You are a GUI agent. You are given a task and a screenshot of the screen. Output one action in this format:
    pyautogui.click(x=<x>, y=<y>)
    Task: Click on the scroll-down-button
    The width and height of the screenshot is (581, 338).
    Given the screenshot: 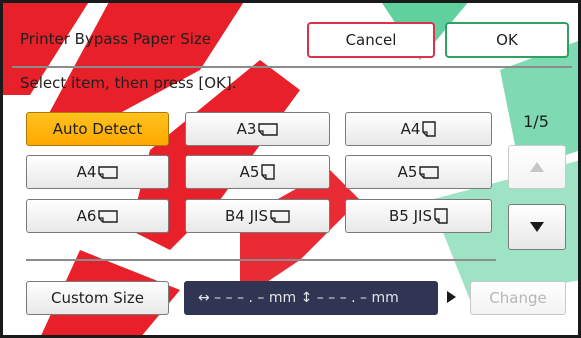 What is the action you would take?
    pyautogui.click(x=537, y=227)
    